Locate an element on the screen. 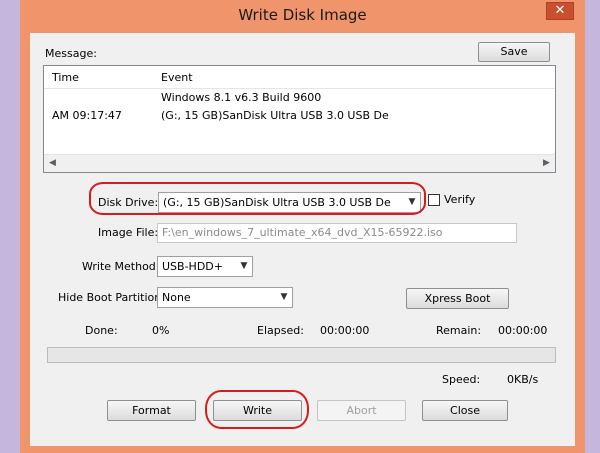 The image size is (600, 453). speed-label: Speed: is located at coordinates (461, 379).